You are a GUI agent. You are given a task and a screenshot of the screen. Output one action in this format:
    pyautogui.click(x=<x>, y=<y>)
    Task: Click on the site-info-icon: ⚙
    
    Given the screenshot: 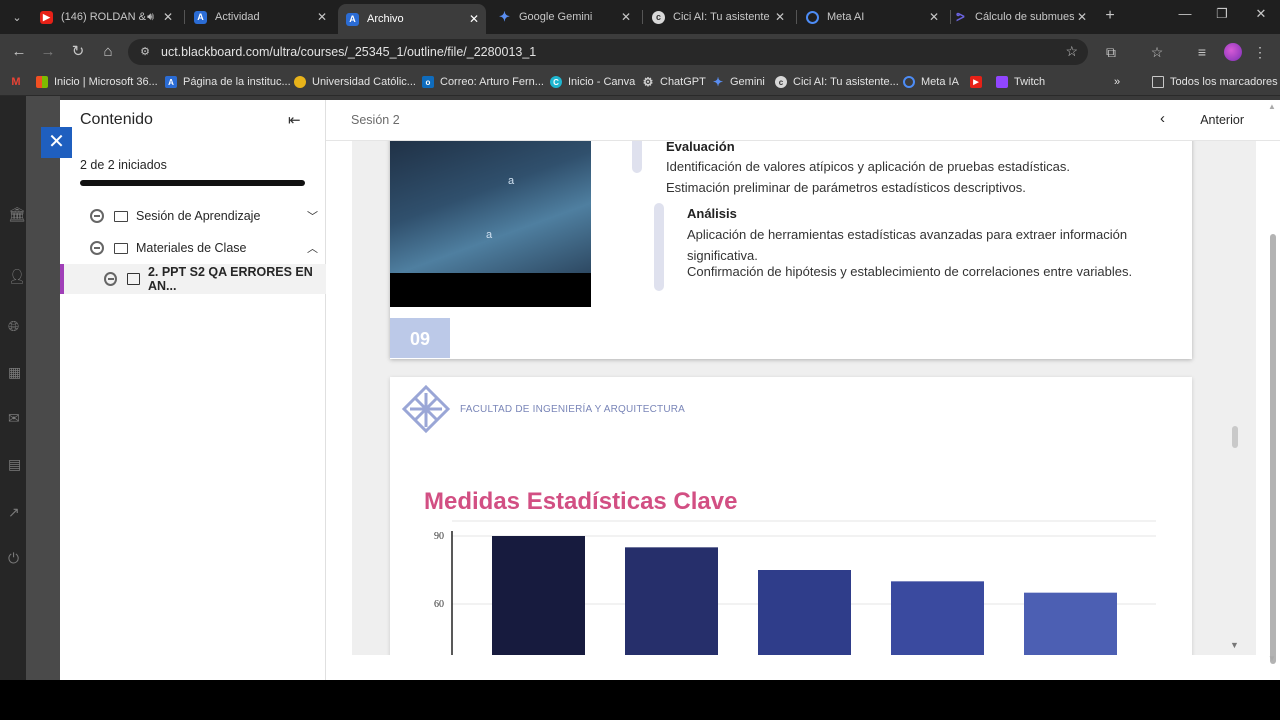 What is the action you would take?
    pyautogui.click(x=145, y=52)
    